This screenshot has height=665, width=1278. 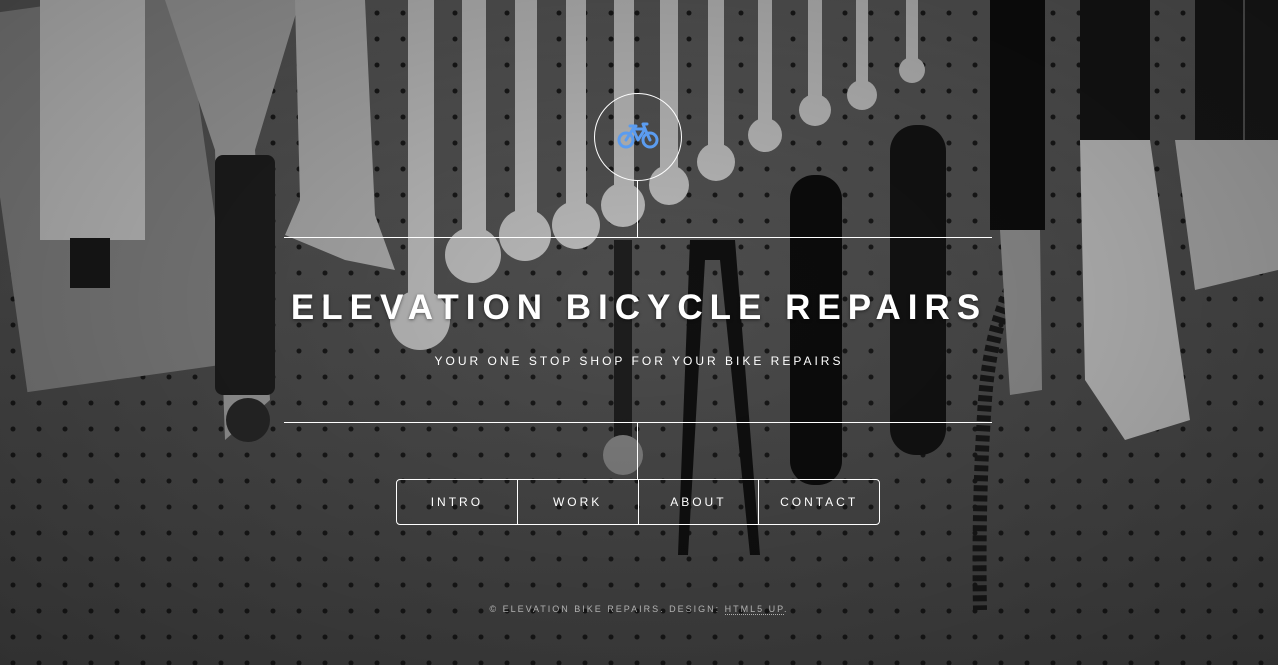 I want to click on footer-period: ., so click(x=786, y=609).